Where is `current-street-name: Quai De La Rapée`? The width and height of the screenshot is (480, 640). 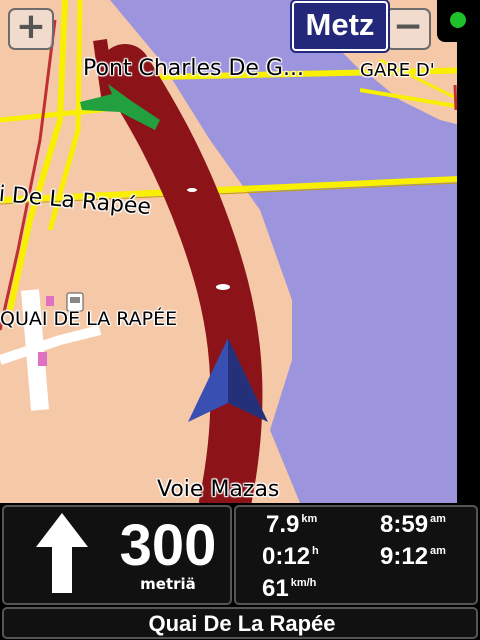
current-street-name: Quai De La Rapée is located at coordinates (242, 623).